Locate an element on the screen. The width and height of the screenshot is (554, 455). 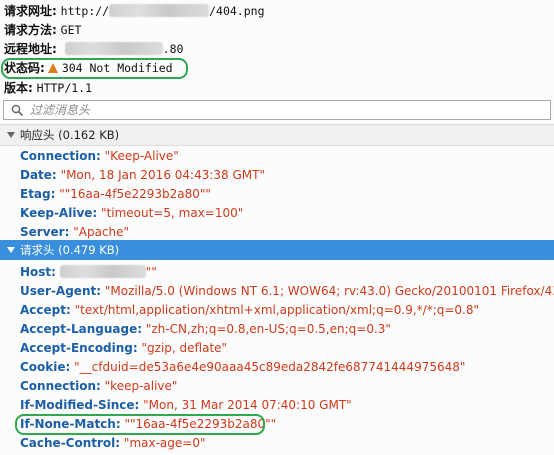
header-value: "" is located at coordinates (151, 272).